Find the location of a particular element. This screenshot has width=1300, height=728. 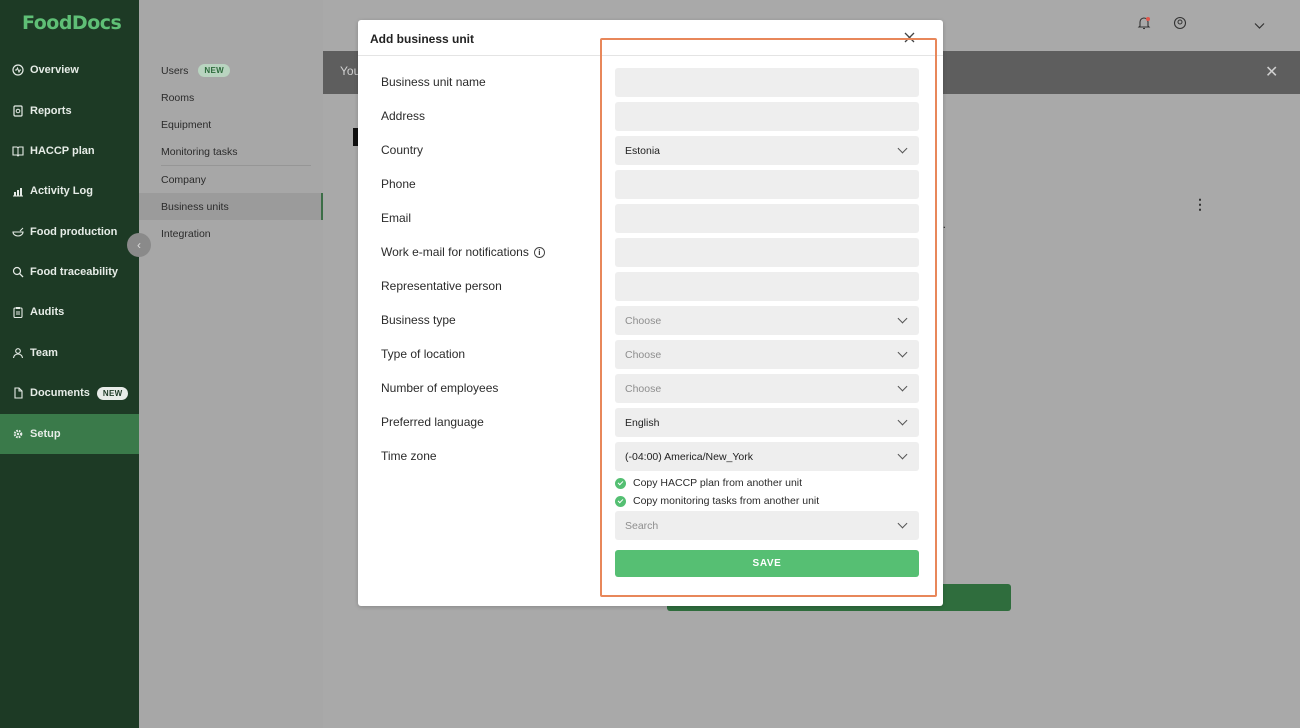

fooddocs-logo: FoodDocs is located at coordinates (72, 23).